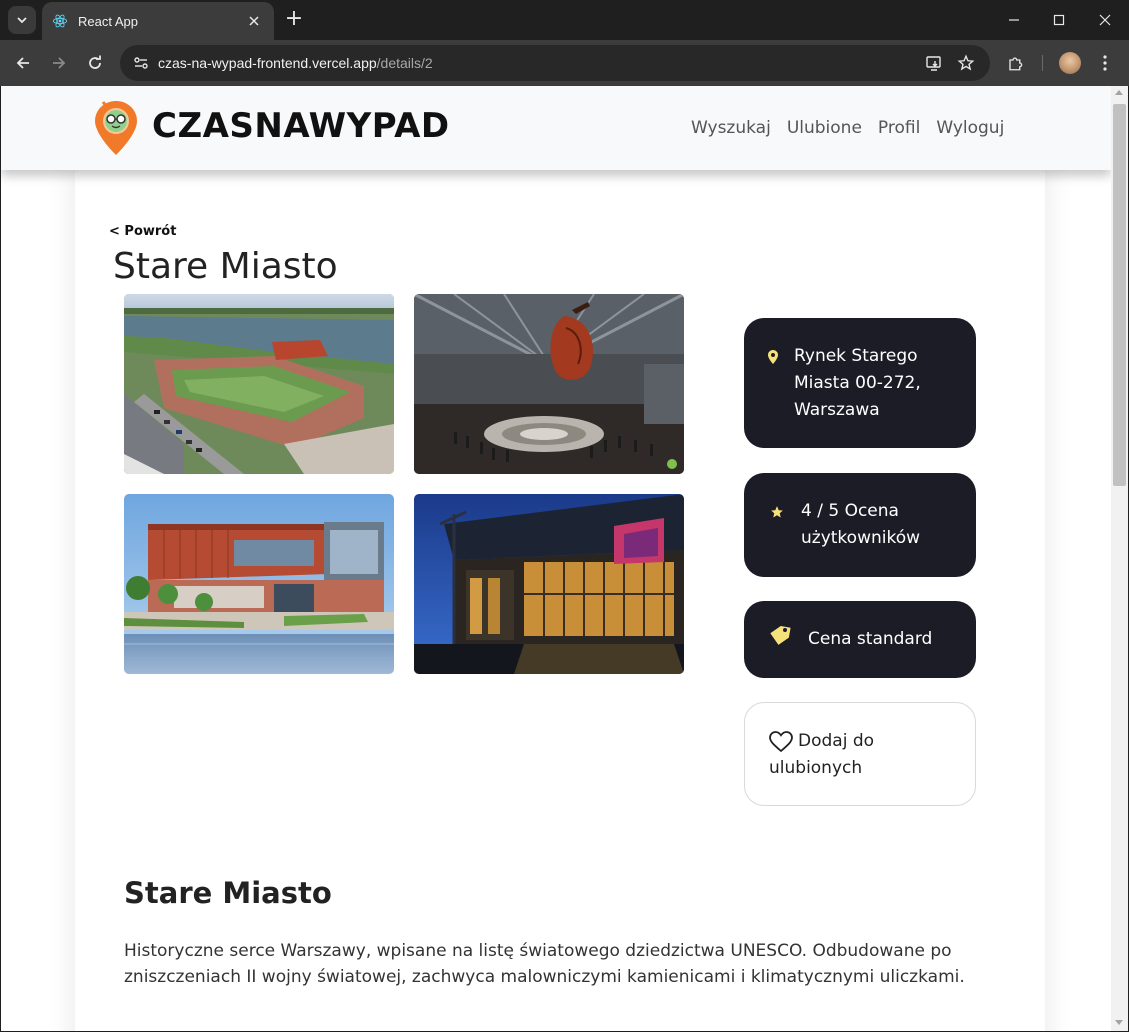  What do you see at coordinates (259, 384) in the screenshot?
I see `photo-aerial-roof-garden` at bounding box center [259, 384].